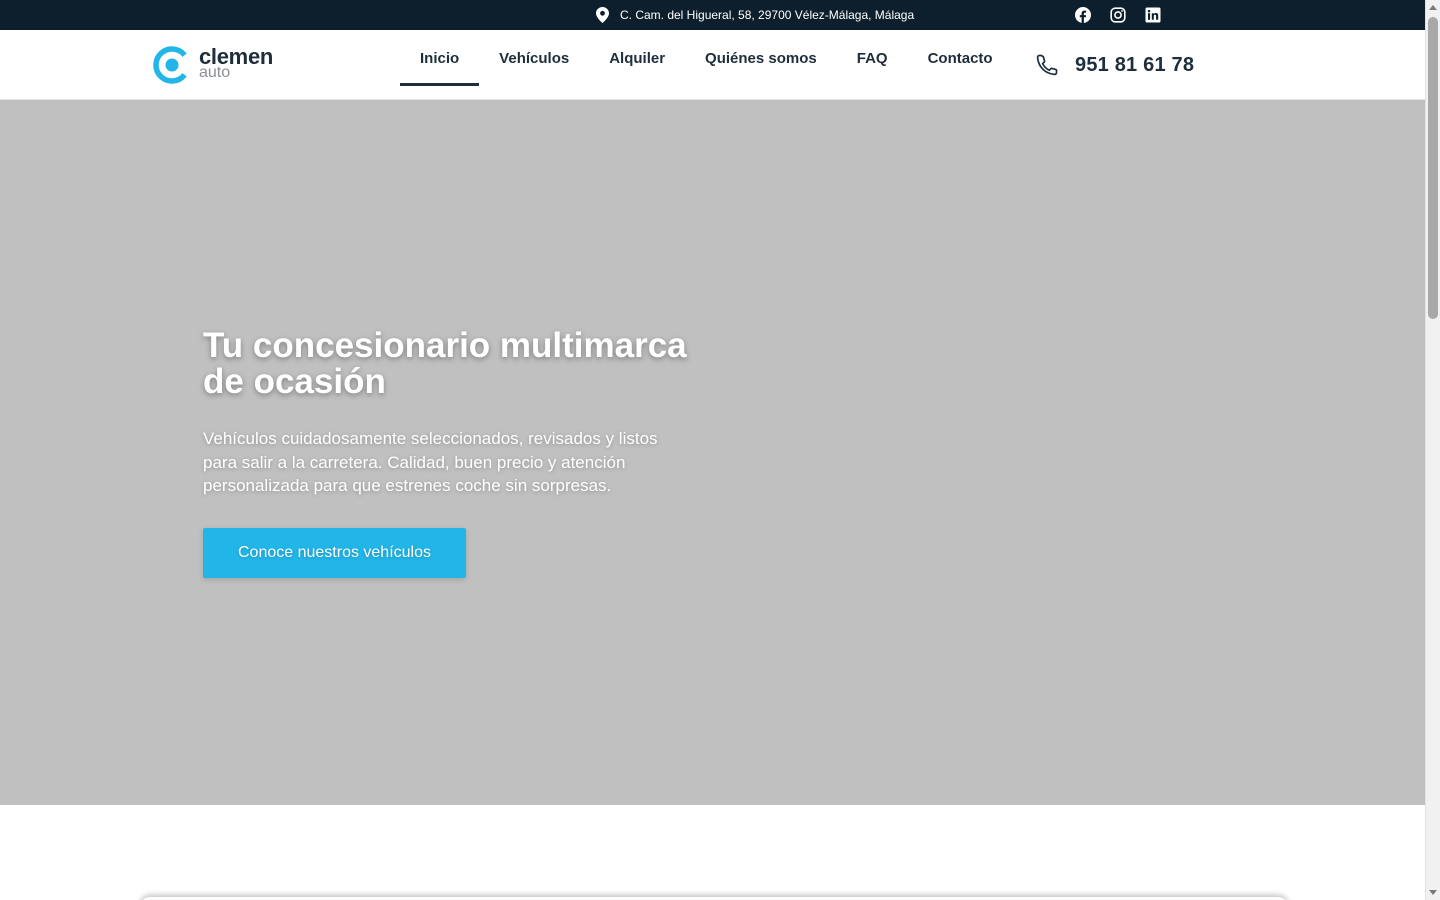 The image size is (1440, 900). I want to click on scrollbar-thumb, so click(1433, 168).